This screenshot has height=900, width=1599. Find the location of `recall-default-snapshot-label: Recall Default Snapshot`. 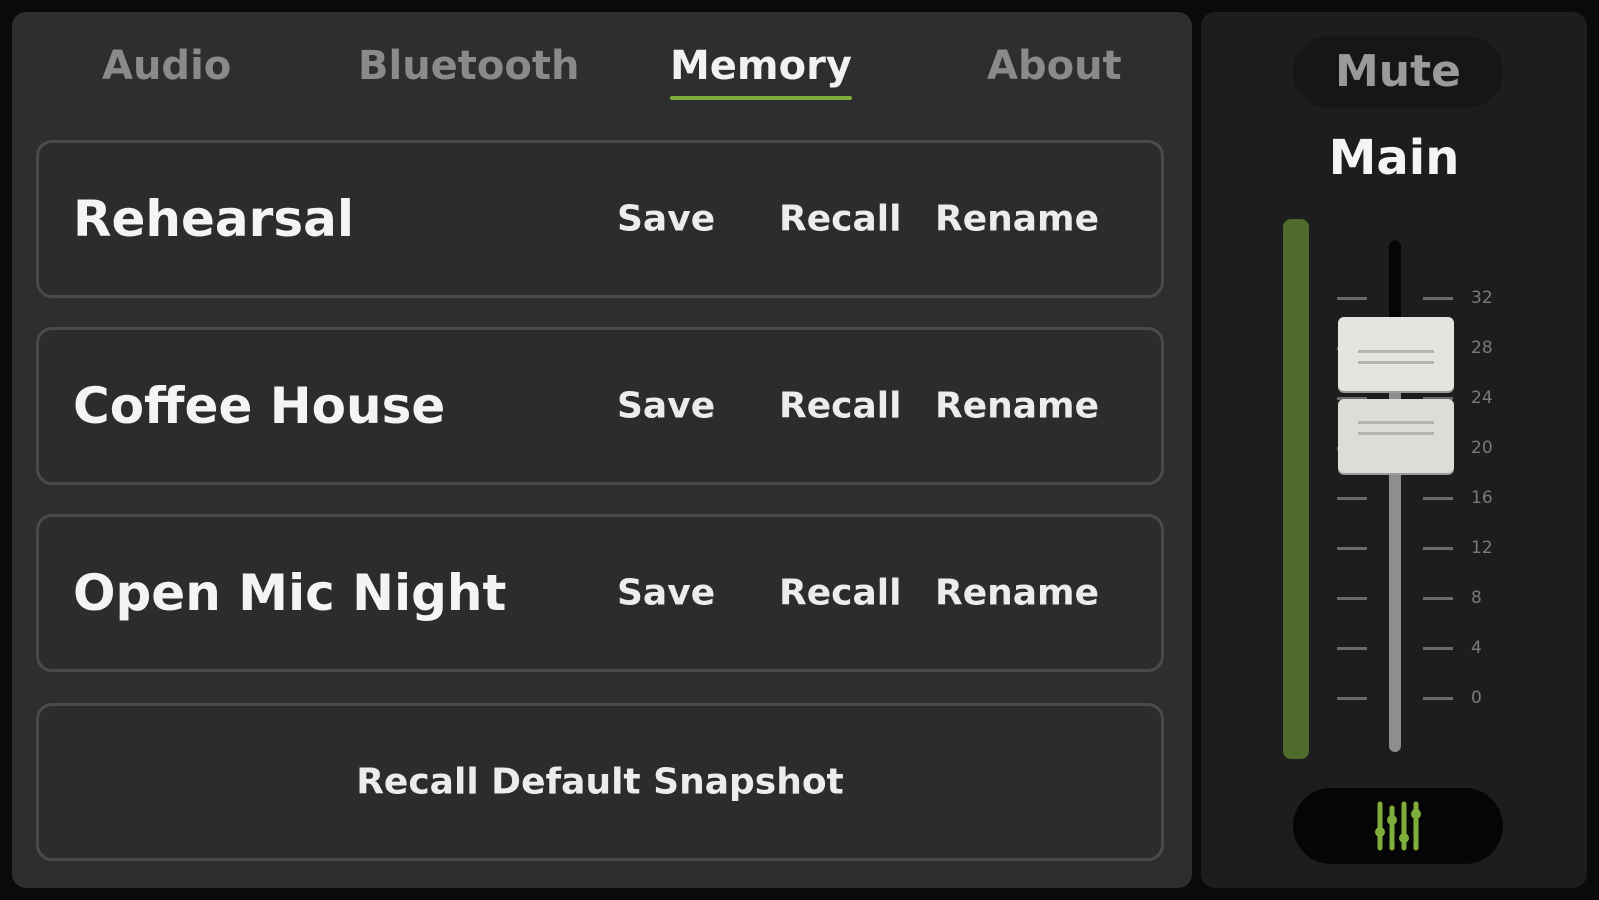

recall-default-snapshot-label: Recall Default Snapshot is located at coordinates (600, 782).